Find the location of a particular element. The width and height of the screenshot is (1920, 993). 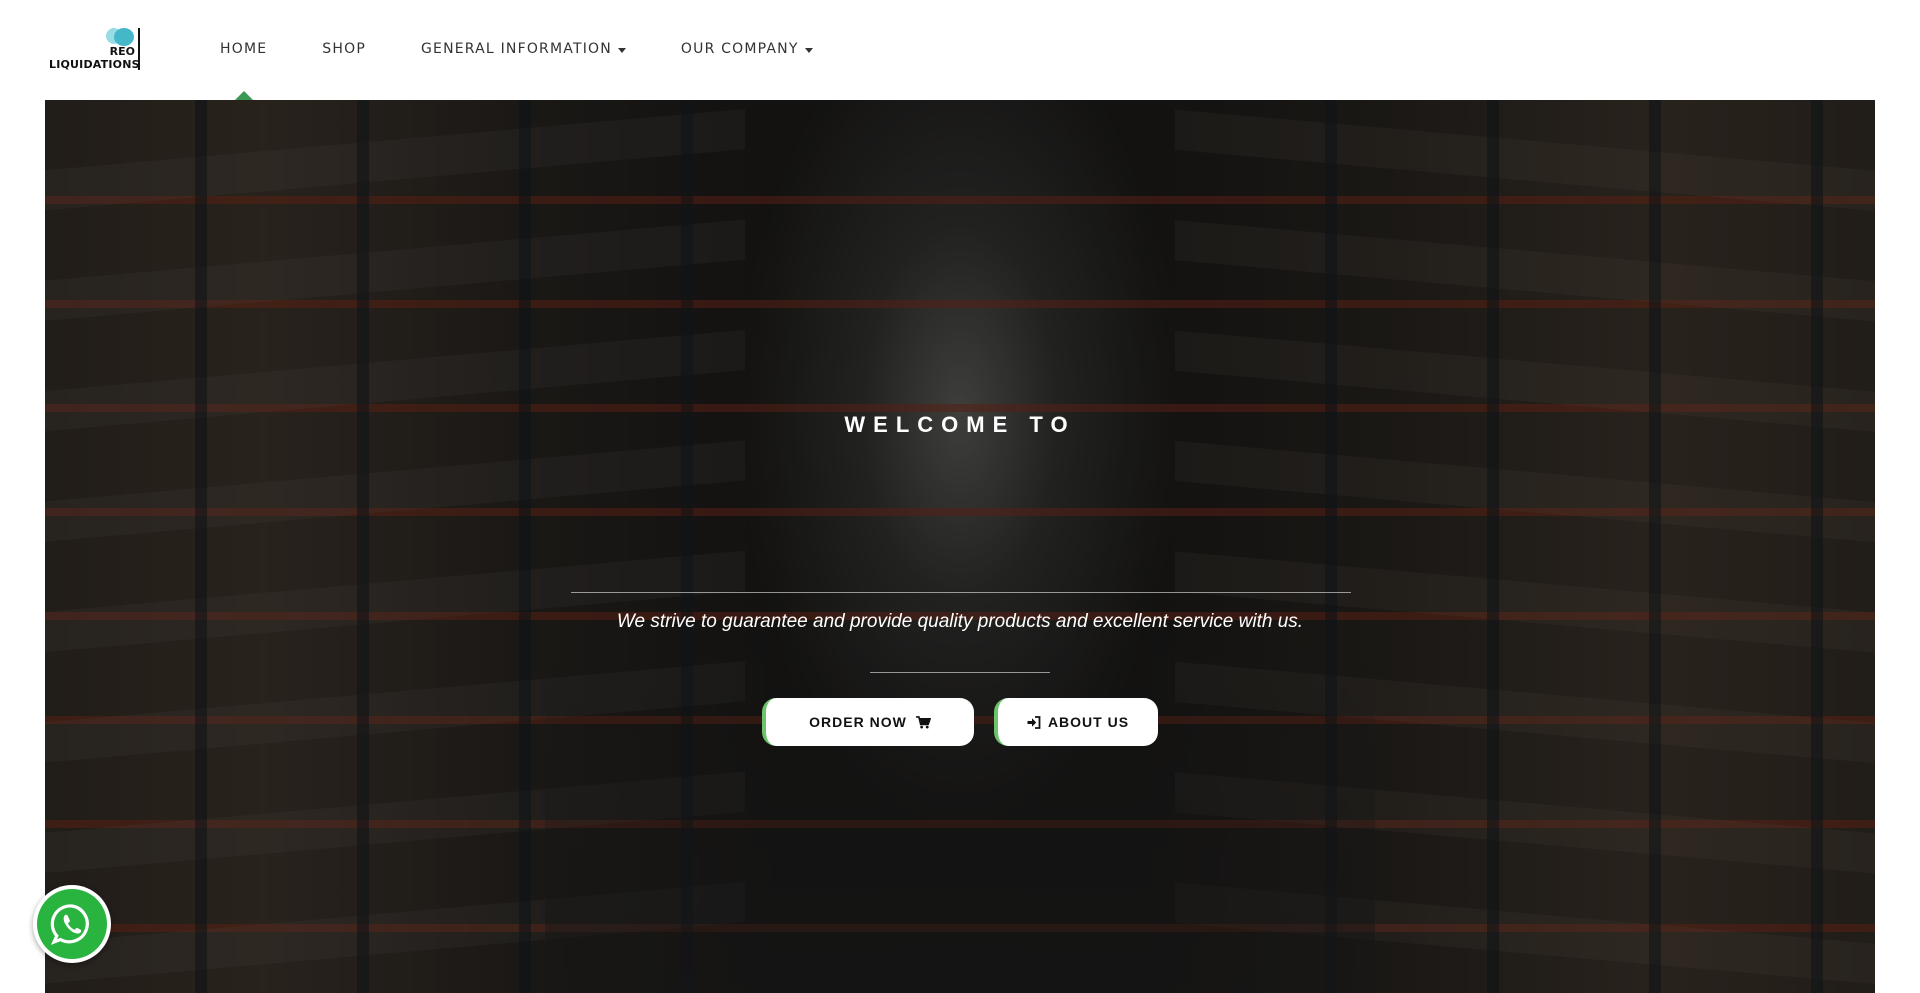

logo-text-line2: LIQUIDATIONS is located at coordinates (94, 64).